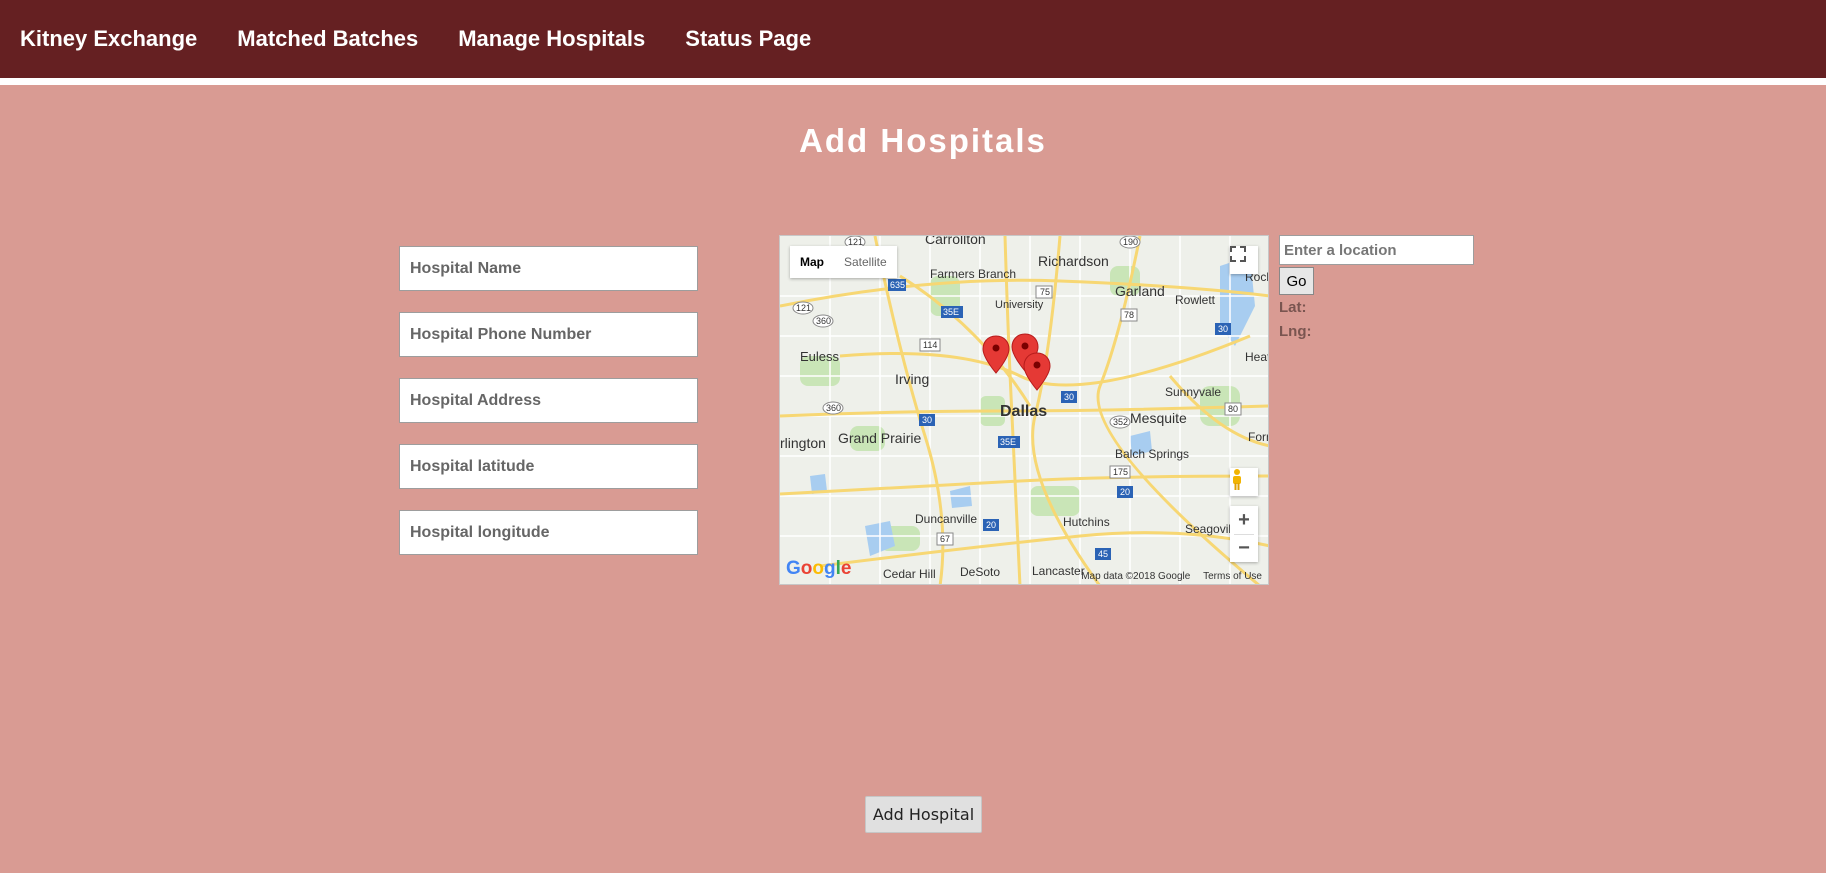 This screenshot has width=1826, height=873. I want to click on svg-text: 635, so click(897, 285).